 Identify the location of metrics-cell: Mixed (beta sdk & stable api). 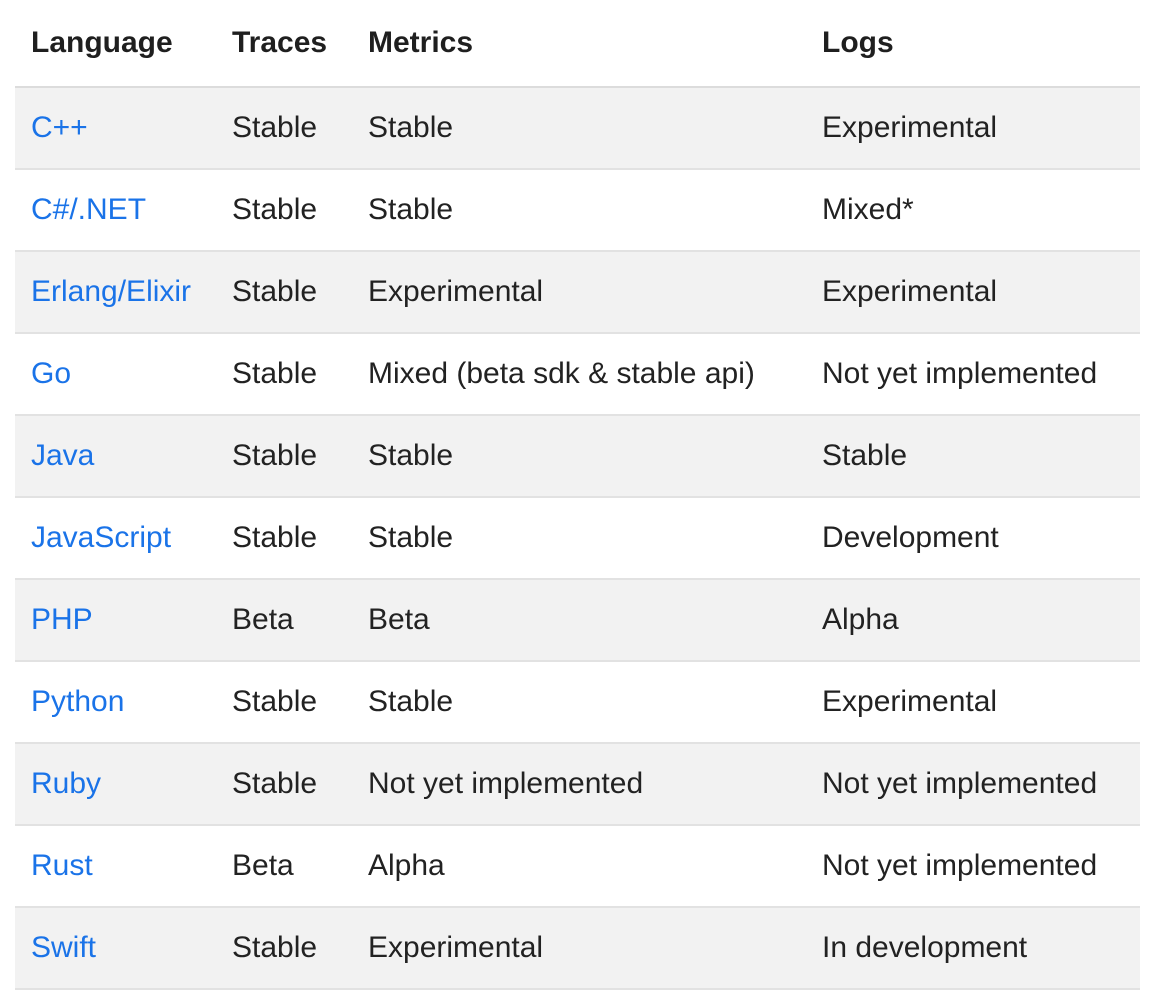
(579, 374).